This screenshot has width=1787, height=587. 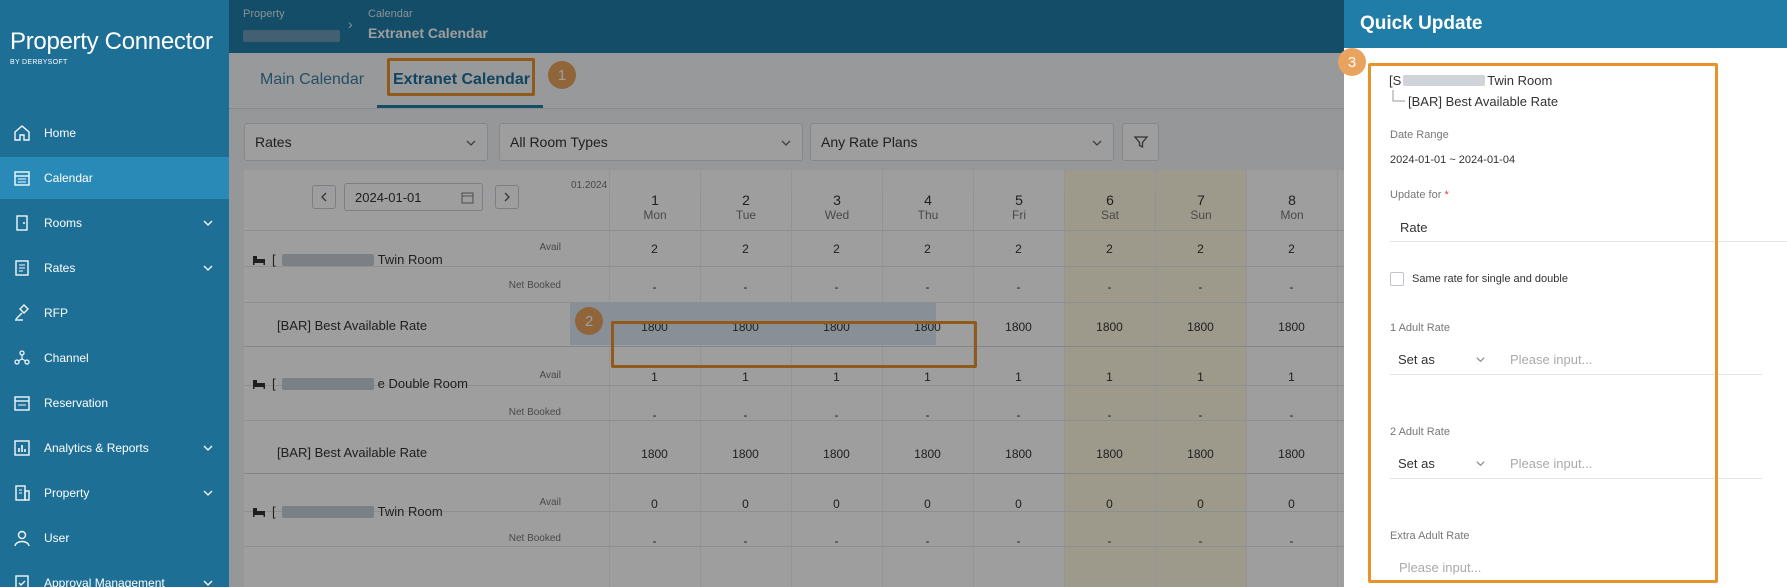 What do you see at coordinates (22, 448) in the screenshot?
I see `chart-icon` at bounding box center [22, 448].